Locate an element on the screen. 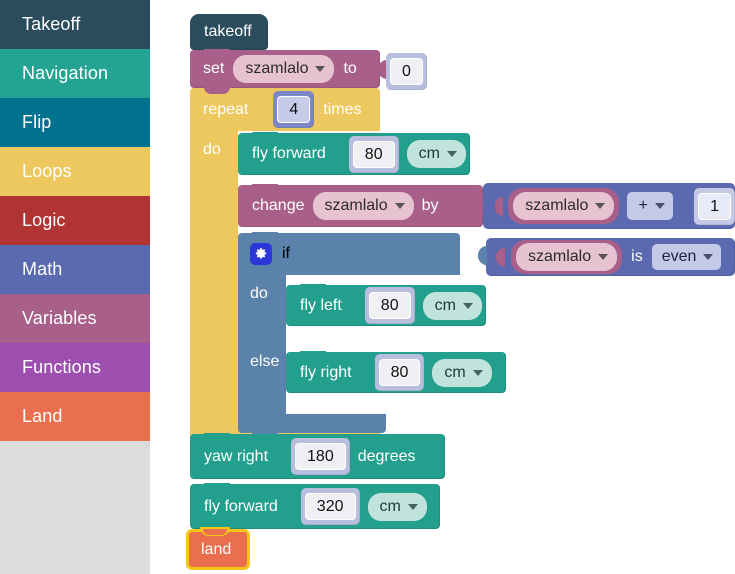 The width and height of the screenshot is (735, 574). toolbox-category-functions: Functions is located at coordinates (75, 367).